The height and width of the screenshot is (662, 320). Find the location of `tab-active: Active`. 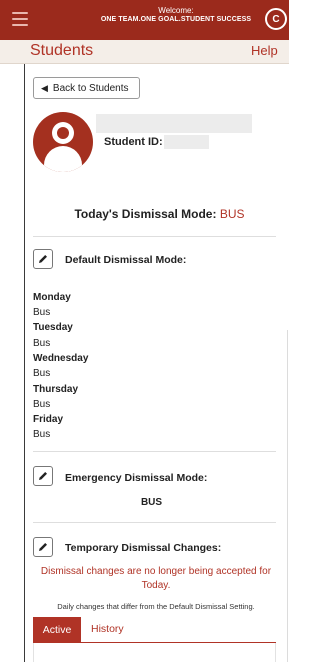

tab-active: Active is located at coordinates (57, 629).